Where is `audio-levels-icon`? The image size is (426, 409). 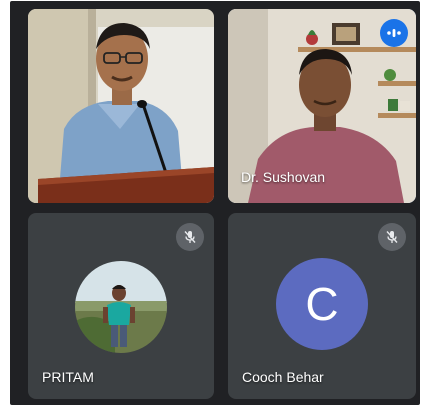 audio-levels-icon is located at coordinates (394, 33).